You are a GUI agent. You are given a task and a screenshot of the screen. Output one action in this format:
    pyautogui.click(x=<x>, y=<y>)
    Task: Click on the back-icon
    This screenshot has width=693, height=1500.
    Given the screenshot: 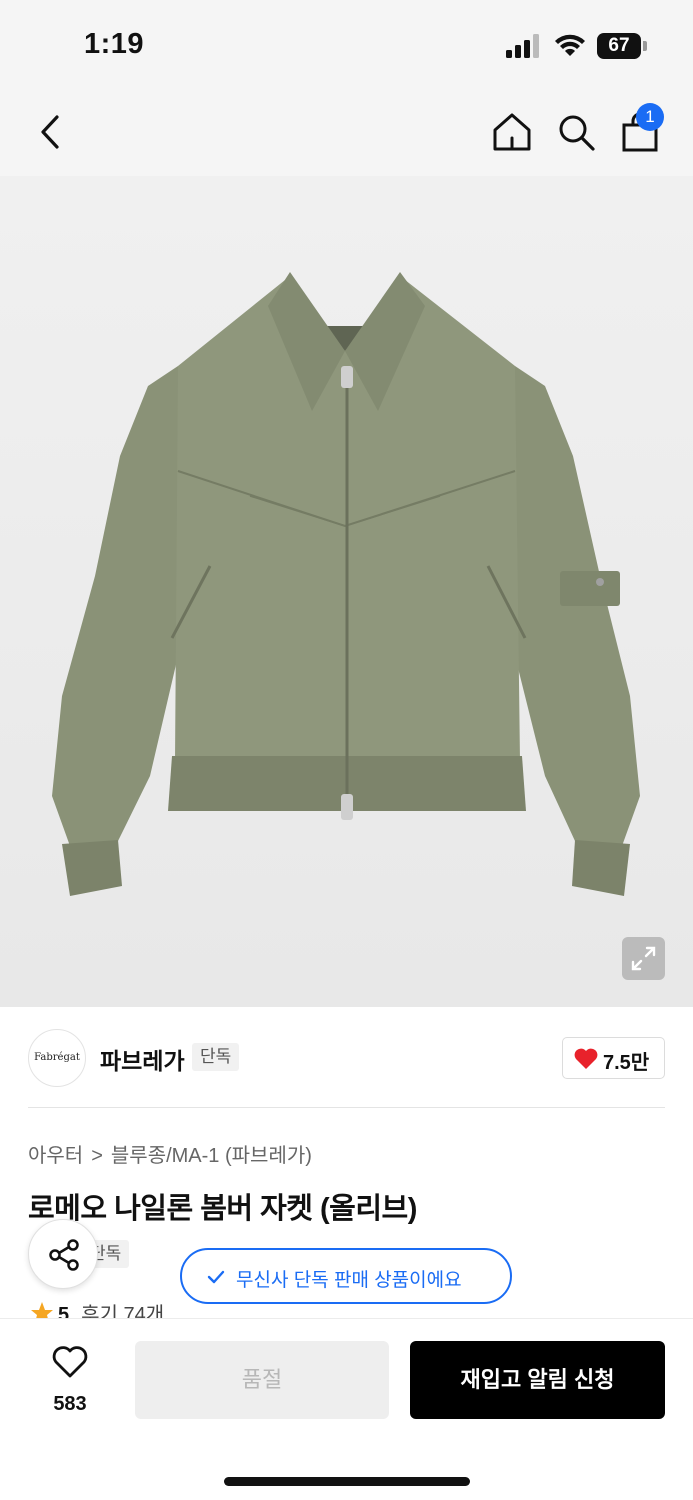 What is the action you would take?
    pyautogui.click(x=50, y=132)
    